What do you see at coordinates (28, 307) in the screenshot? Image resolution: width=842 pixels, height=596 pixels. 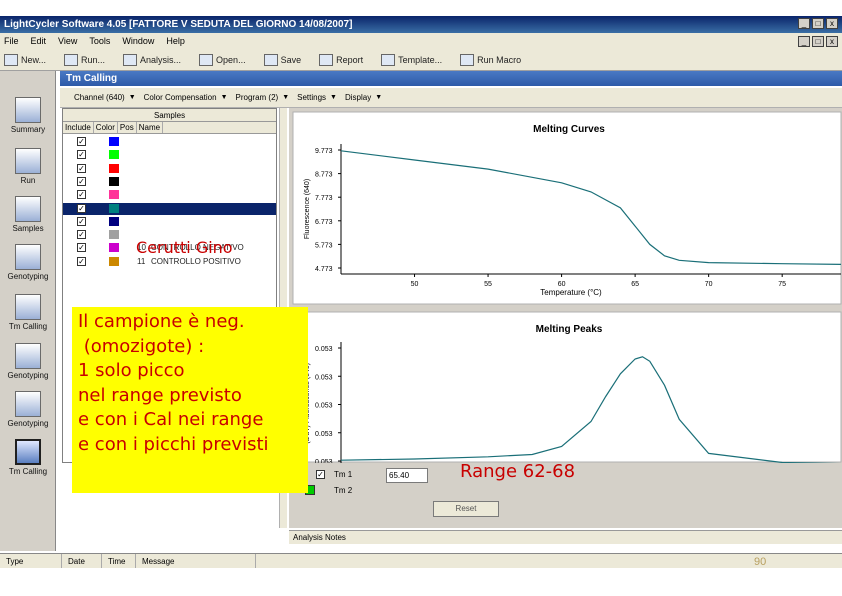 I see `tm-calling-icon` at bounding box center [28, 307].